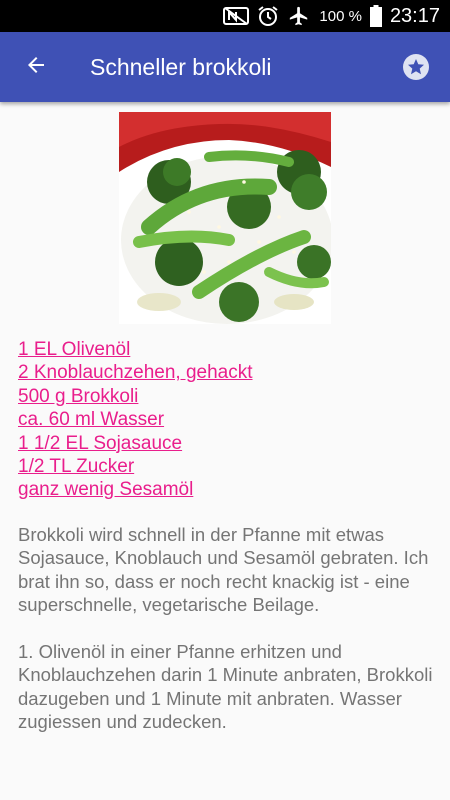 The width and height of the screenshot is (450, 800). Describe the element at coordinates (340, 16) in the screenshot. I see `battery-percent: 100 %` at that location.